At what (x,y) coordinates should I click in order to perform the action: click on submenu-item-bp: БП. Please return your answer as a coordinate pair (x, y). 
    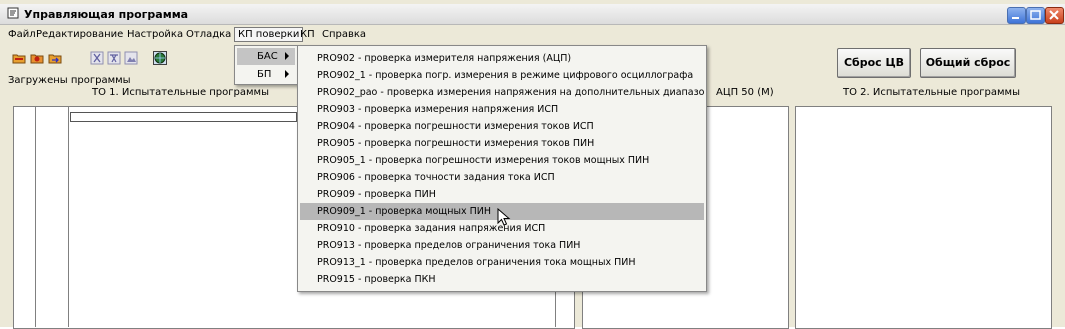
    Looking at the image, I should click on (266, 74).